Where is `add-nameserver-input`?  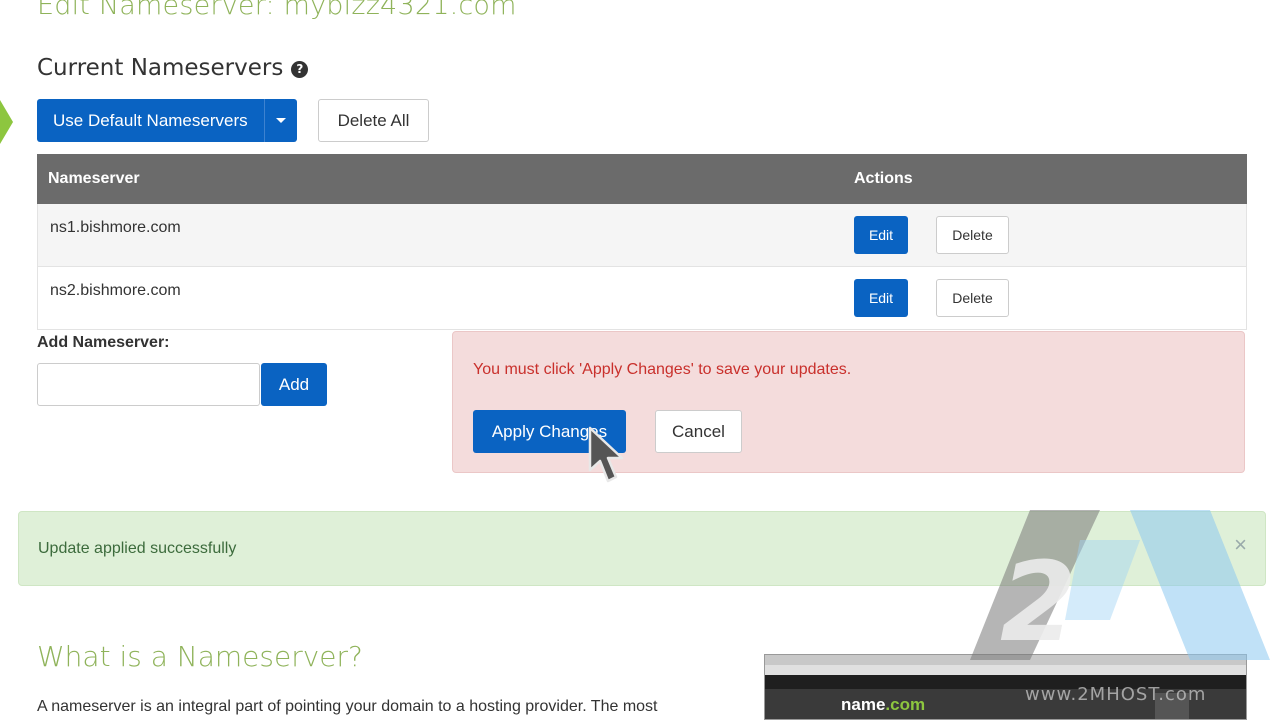
add-nameserver-input is located at coordinates (148, 384).